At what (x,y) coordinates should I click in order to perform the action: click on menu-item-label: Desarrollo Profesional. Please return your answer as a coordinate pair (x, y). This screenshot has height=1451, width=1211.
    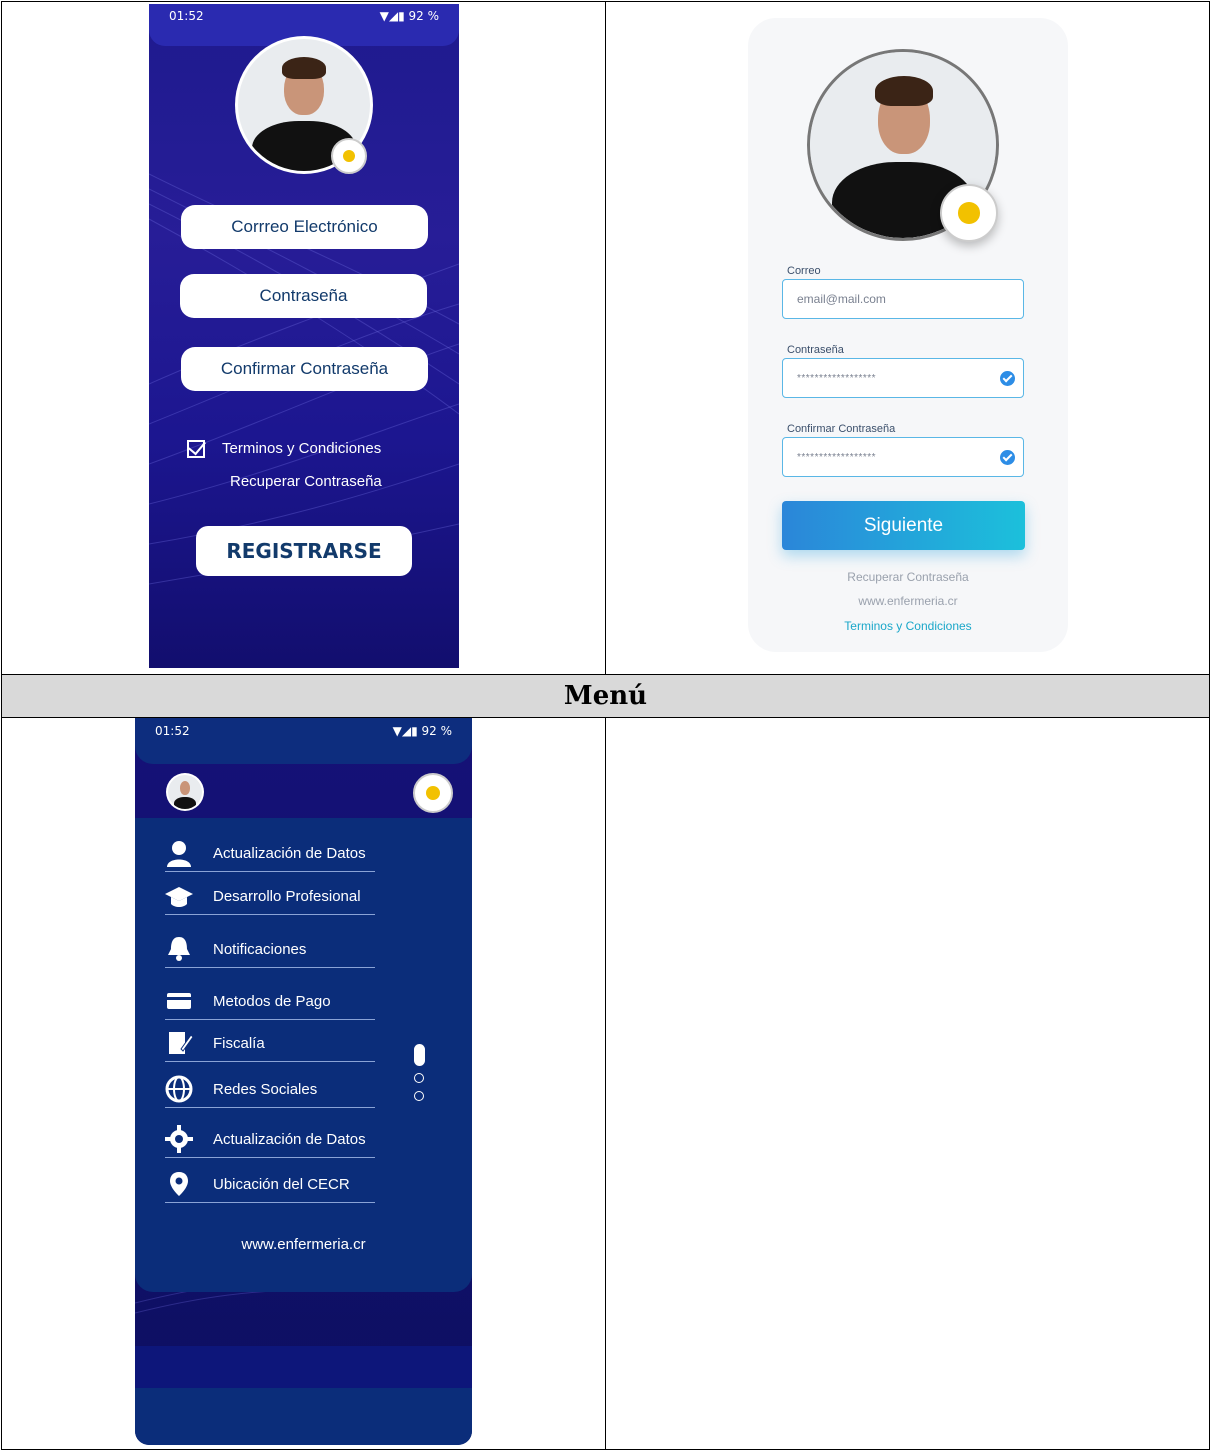
    Looking at the image, I should click on (287, 896).